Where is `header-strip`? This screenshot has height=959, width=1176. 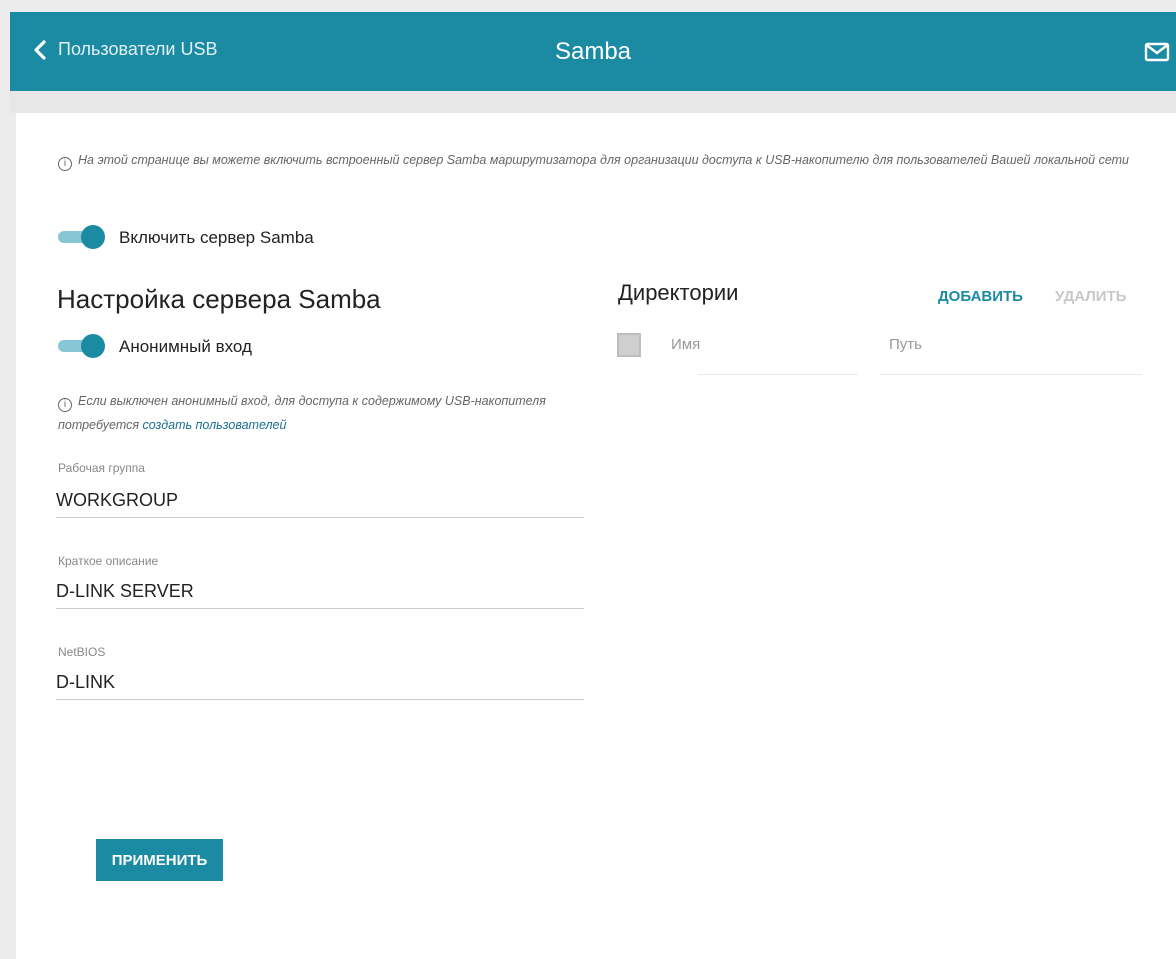 header-strip is located at coordinates (593, 102).